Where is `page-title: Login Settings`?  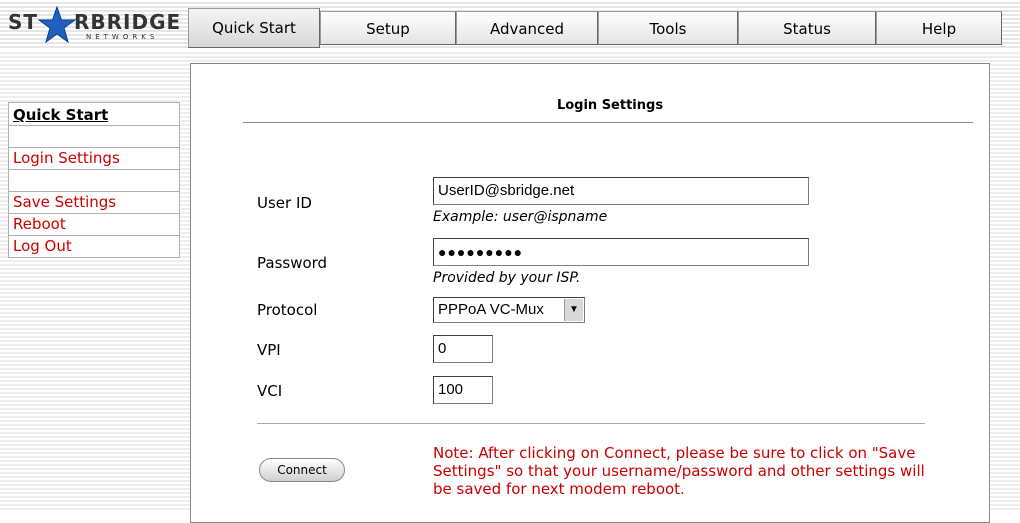
page-title: Login Settings is located at coordinates (610, 105).